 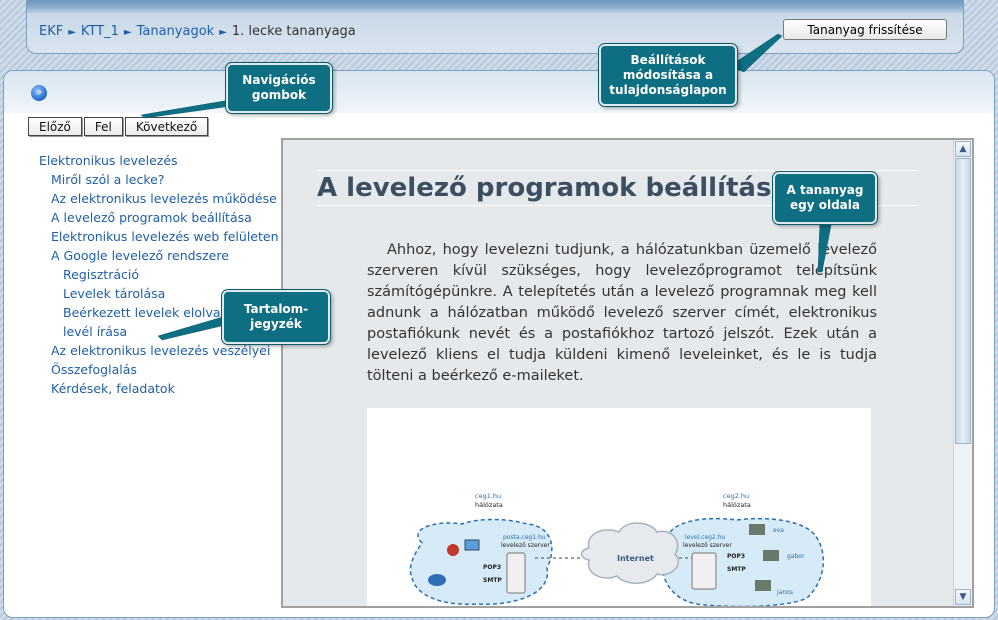 I want to click on toc-item: Összefoglalás, so click(x=159, y=369).